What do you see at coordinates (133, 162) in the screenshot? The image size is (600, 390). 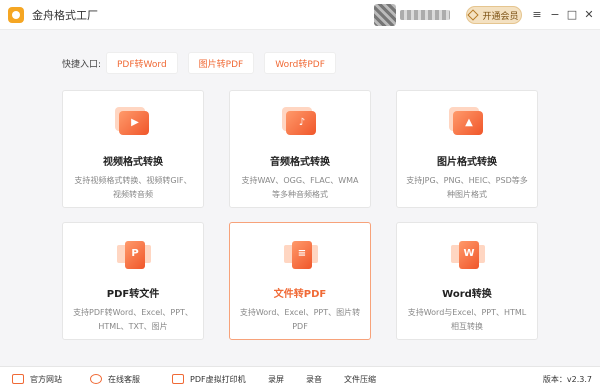 I see `card-title: 视频格式转换` at bounding box center [133, 162].